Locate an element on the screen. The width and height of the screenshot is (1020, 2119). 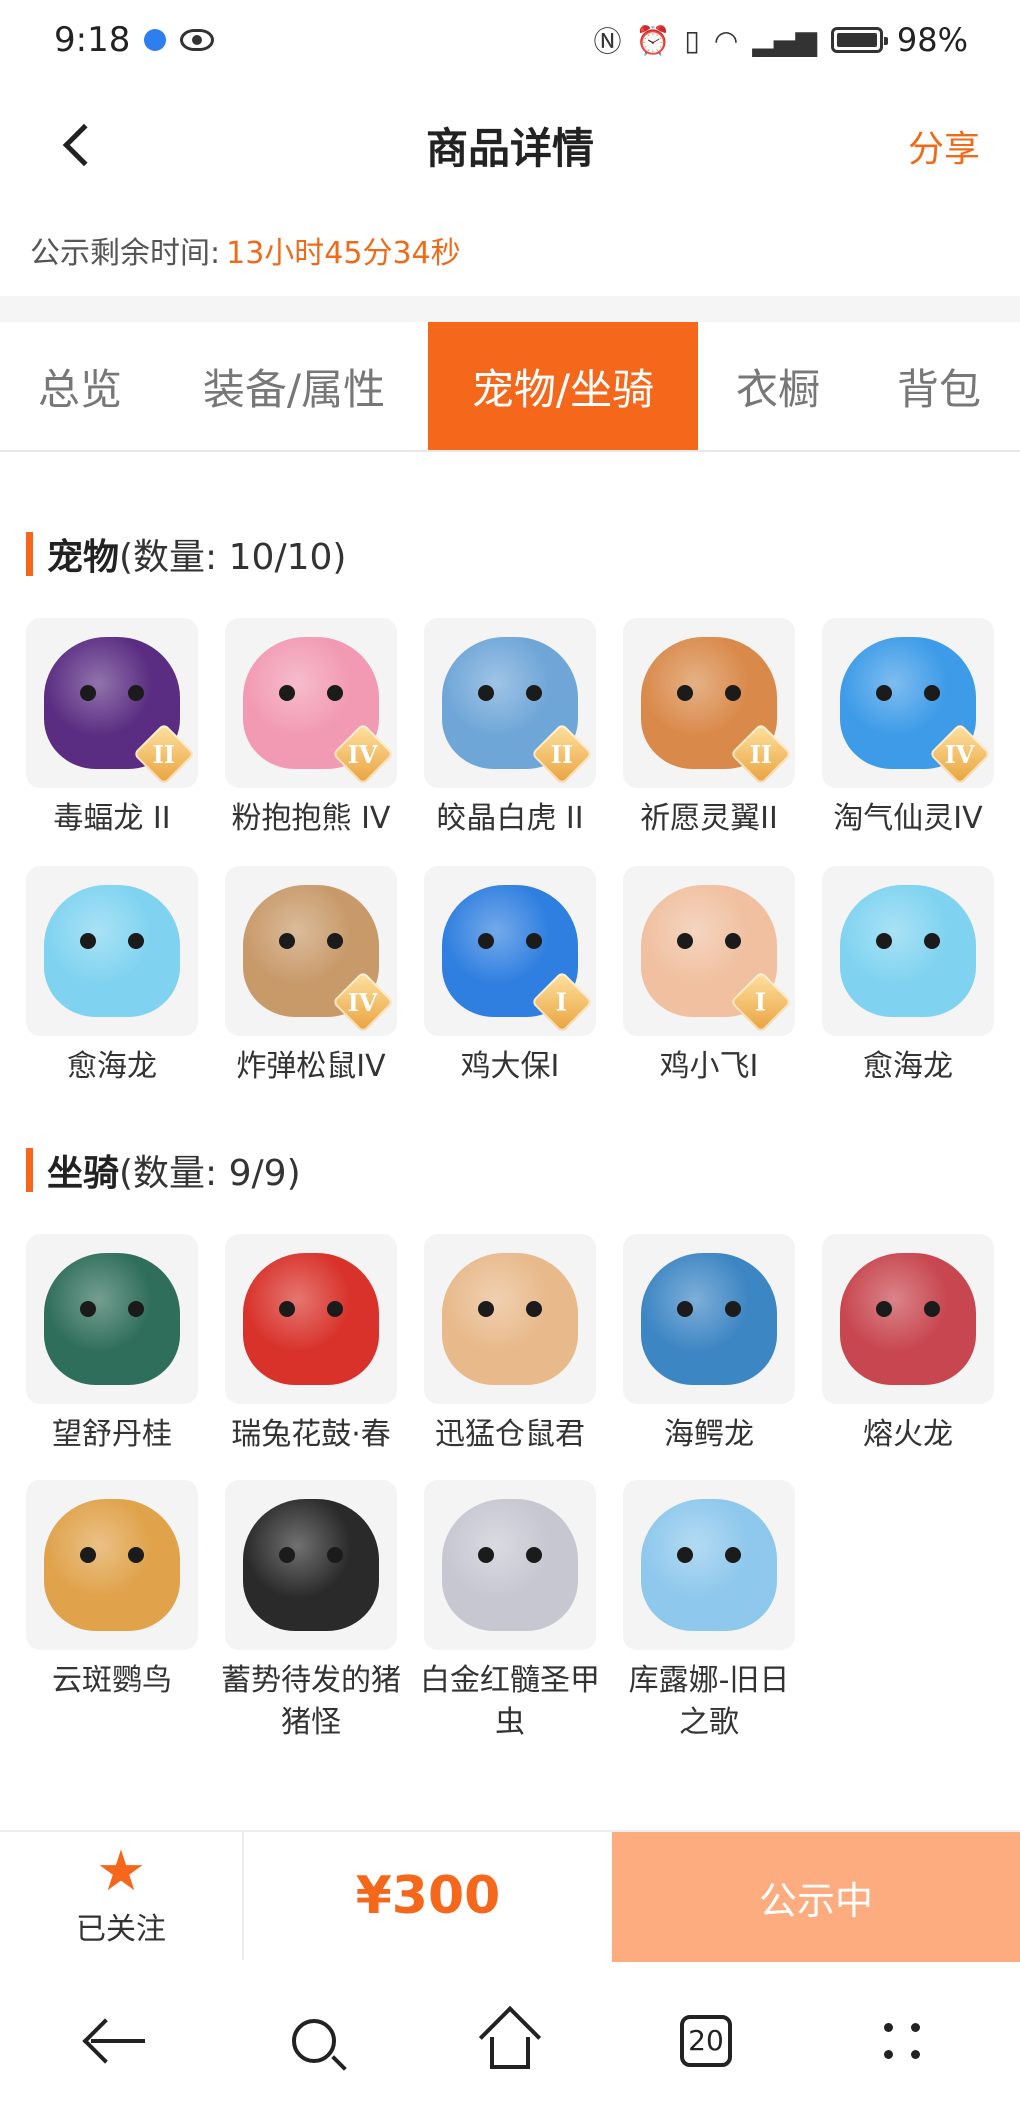
notice-label: 公示剩余时间: is located at coordinates (125, 253).